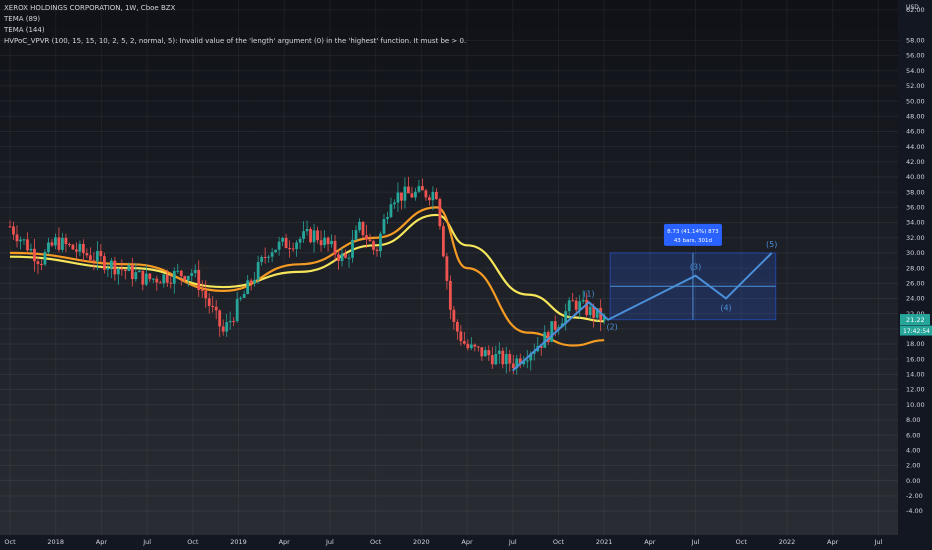  I want to click on wave-label: (2), so click(611, 327).